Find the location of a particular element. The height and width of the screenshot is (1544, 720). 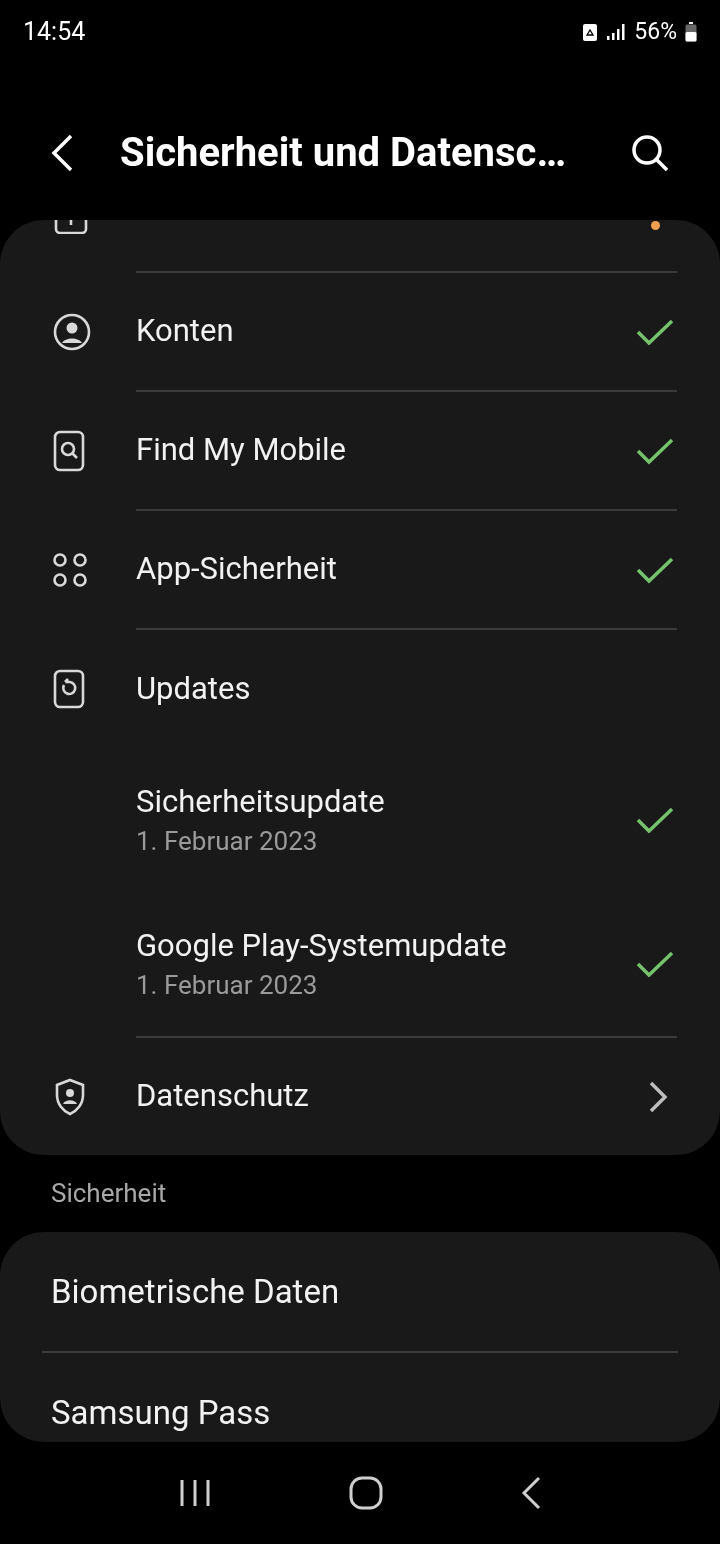

item-title: Google Play-Systemupdate is located at coordinates (322, 946).